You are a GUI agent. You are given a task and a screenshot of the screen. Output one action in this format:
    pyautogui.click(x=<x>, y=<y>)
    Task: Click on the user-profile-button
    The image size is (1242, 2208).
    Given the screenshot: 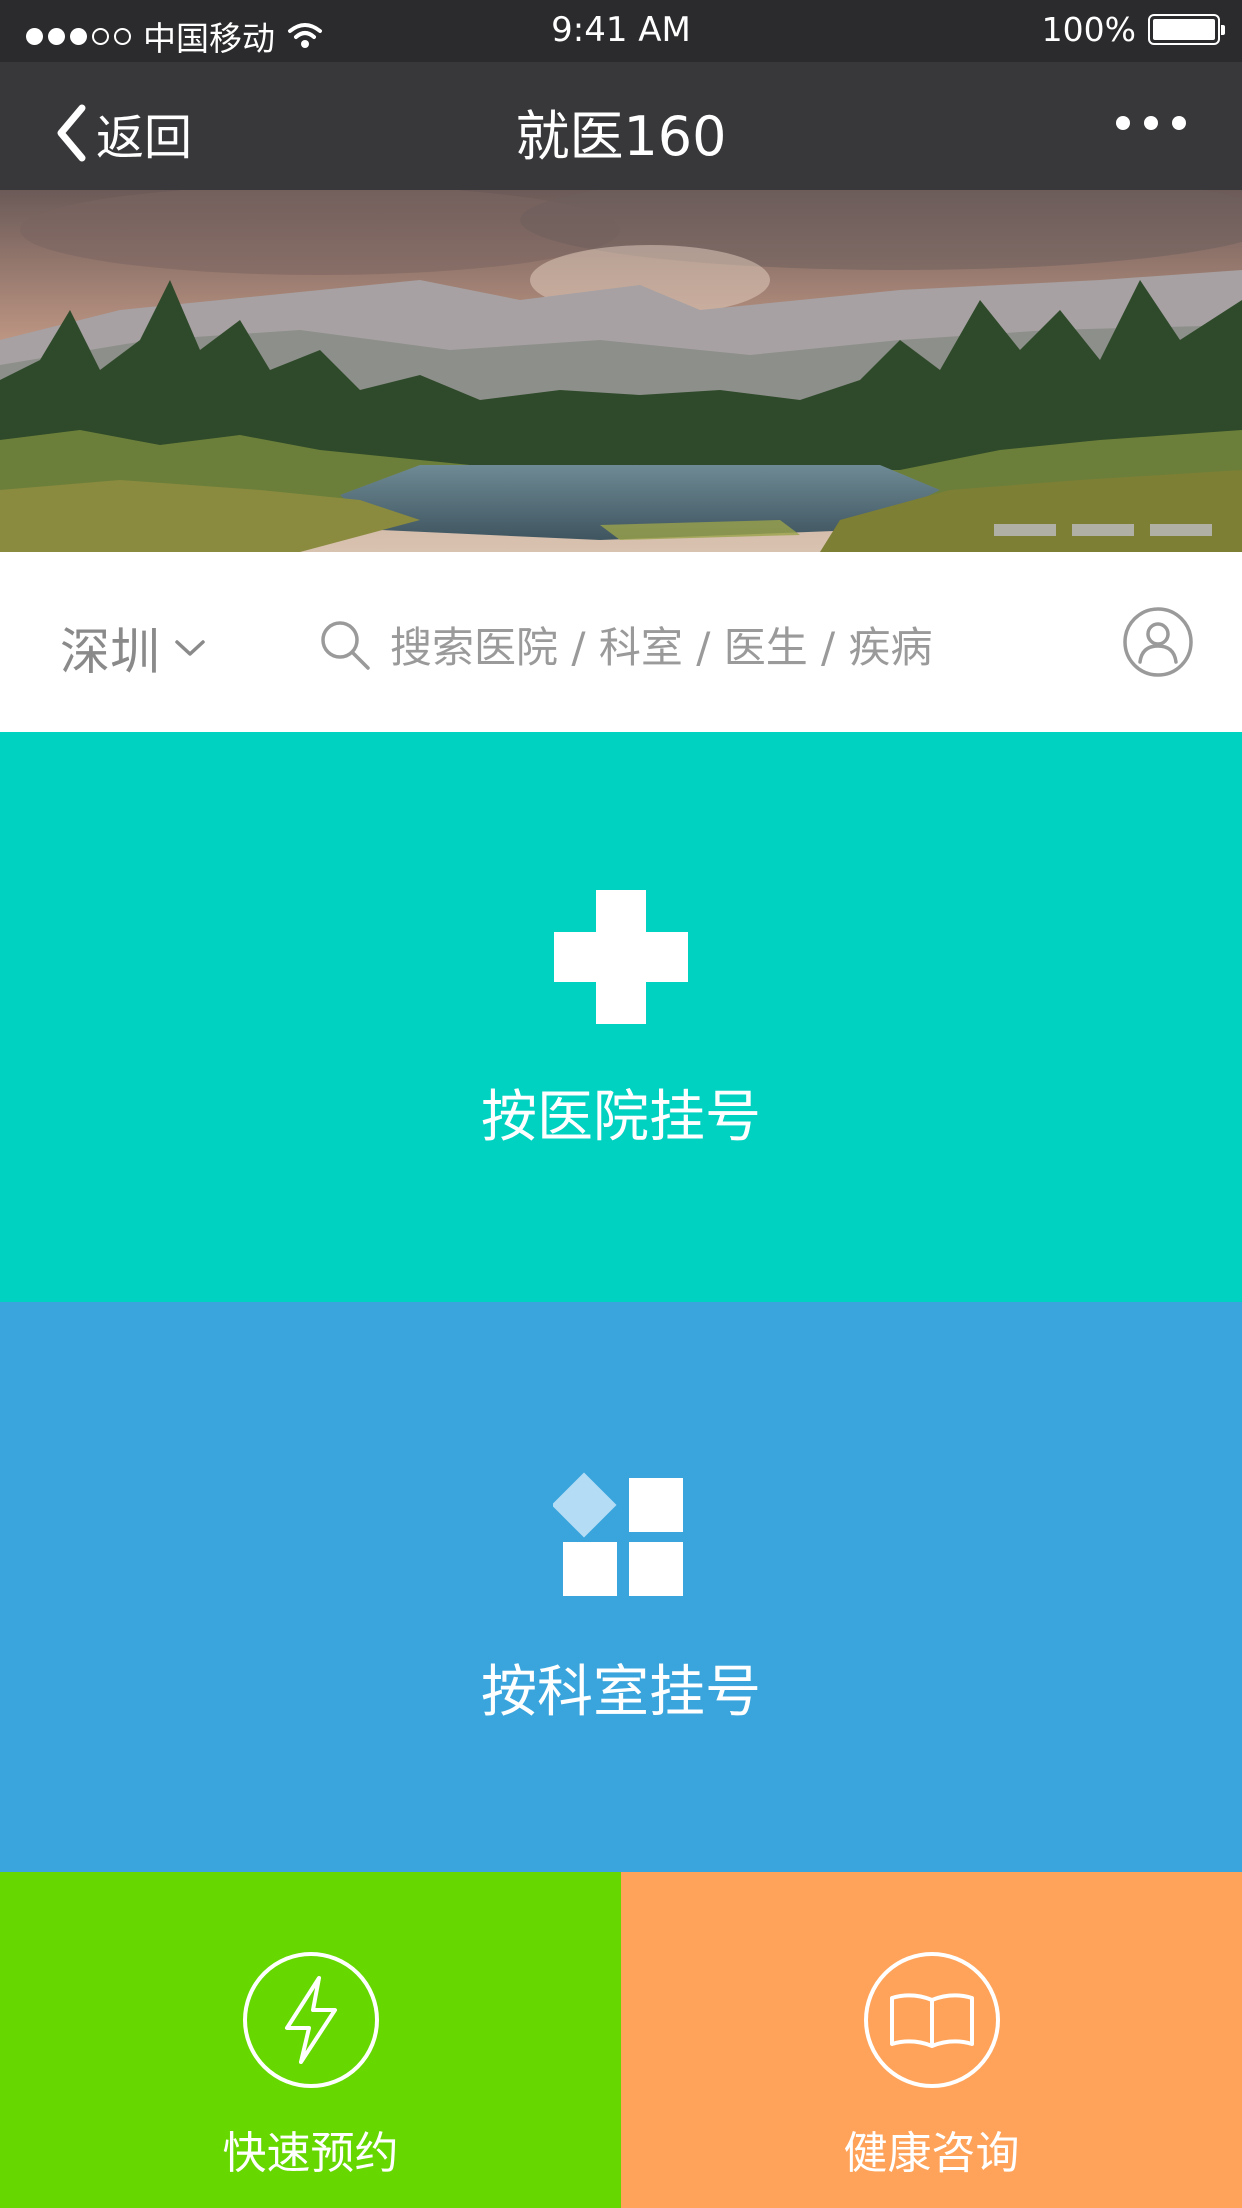 What is the action you would take?
    pyautogui.click(x=1158, y=644)
    